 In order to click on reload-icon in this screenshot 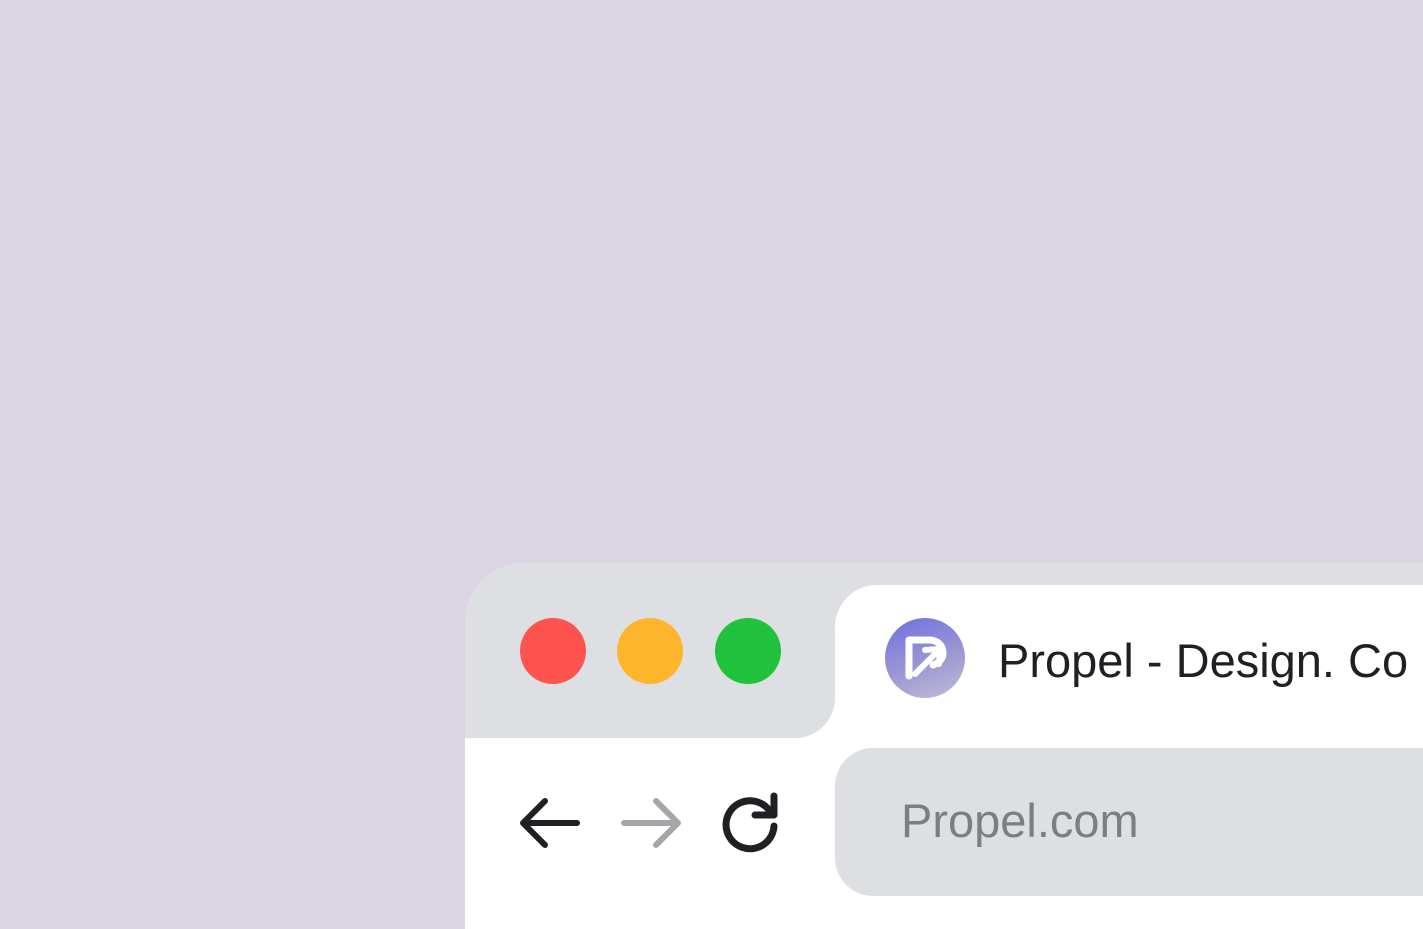, I will do `click(750, 822)`.